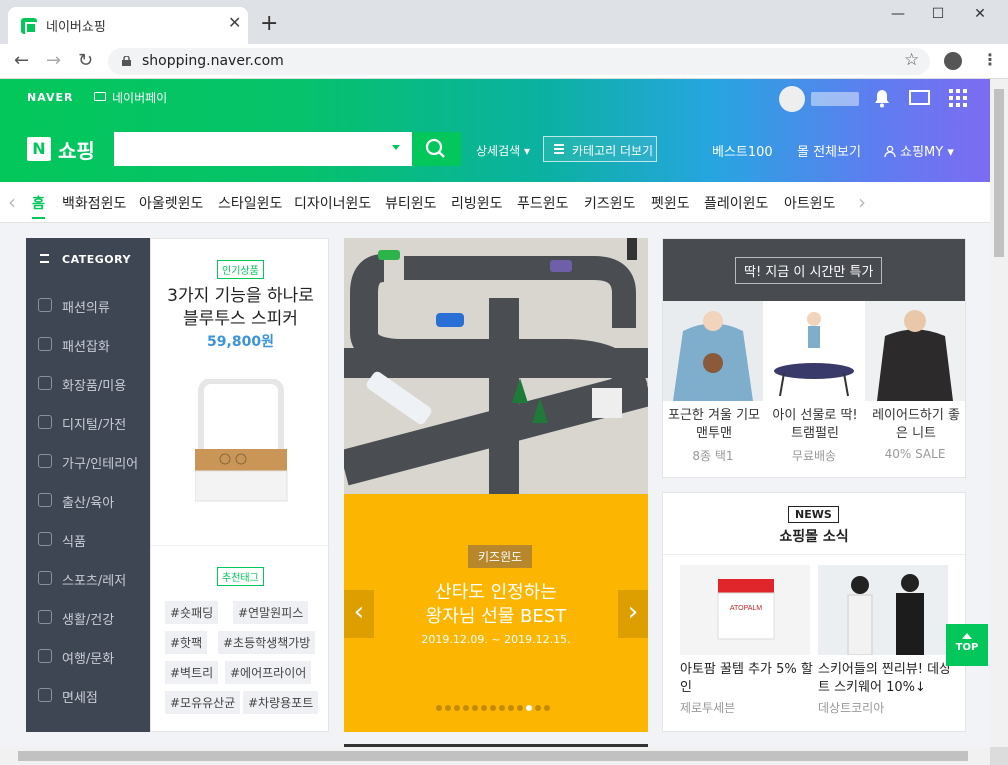 The image size is (1008, 765). I want to click on user-name-blurred, so click(835, 99).